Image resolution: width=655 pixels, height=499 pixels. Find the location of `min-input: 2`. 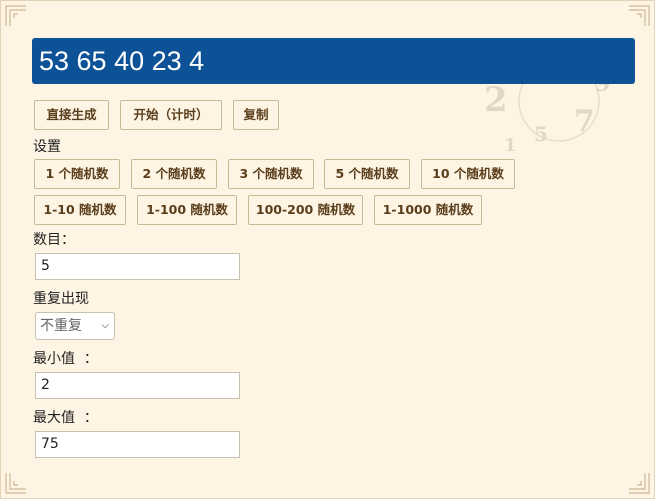

min-input: 2 is located at coordinates (137, 385).